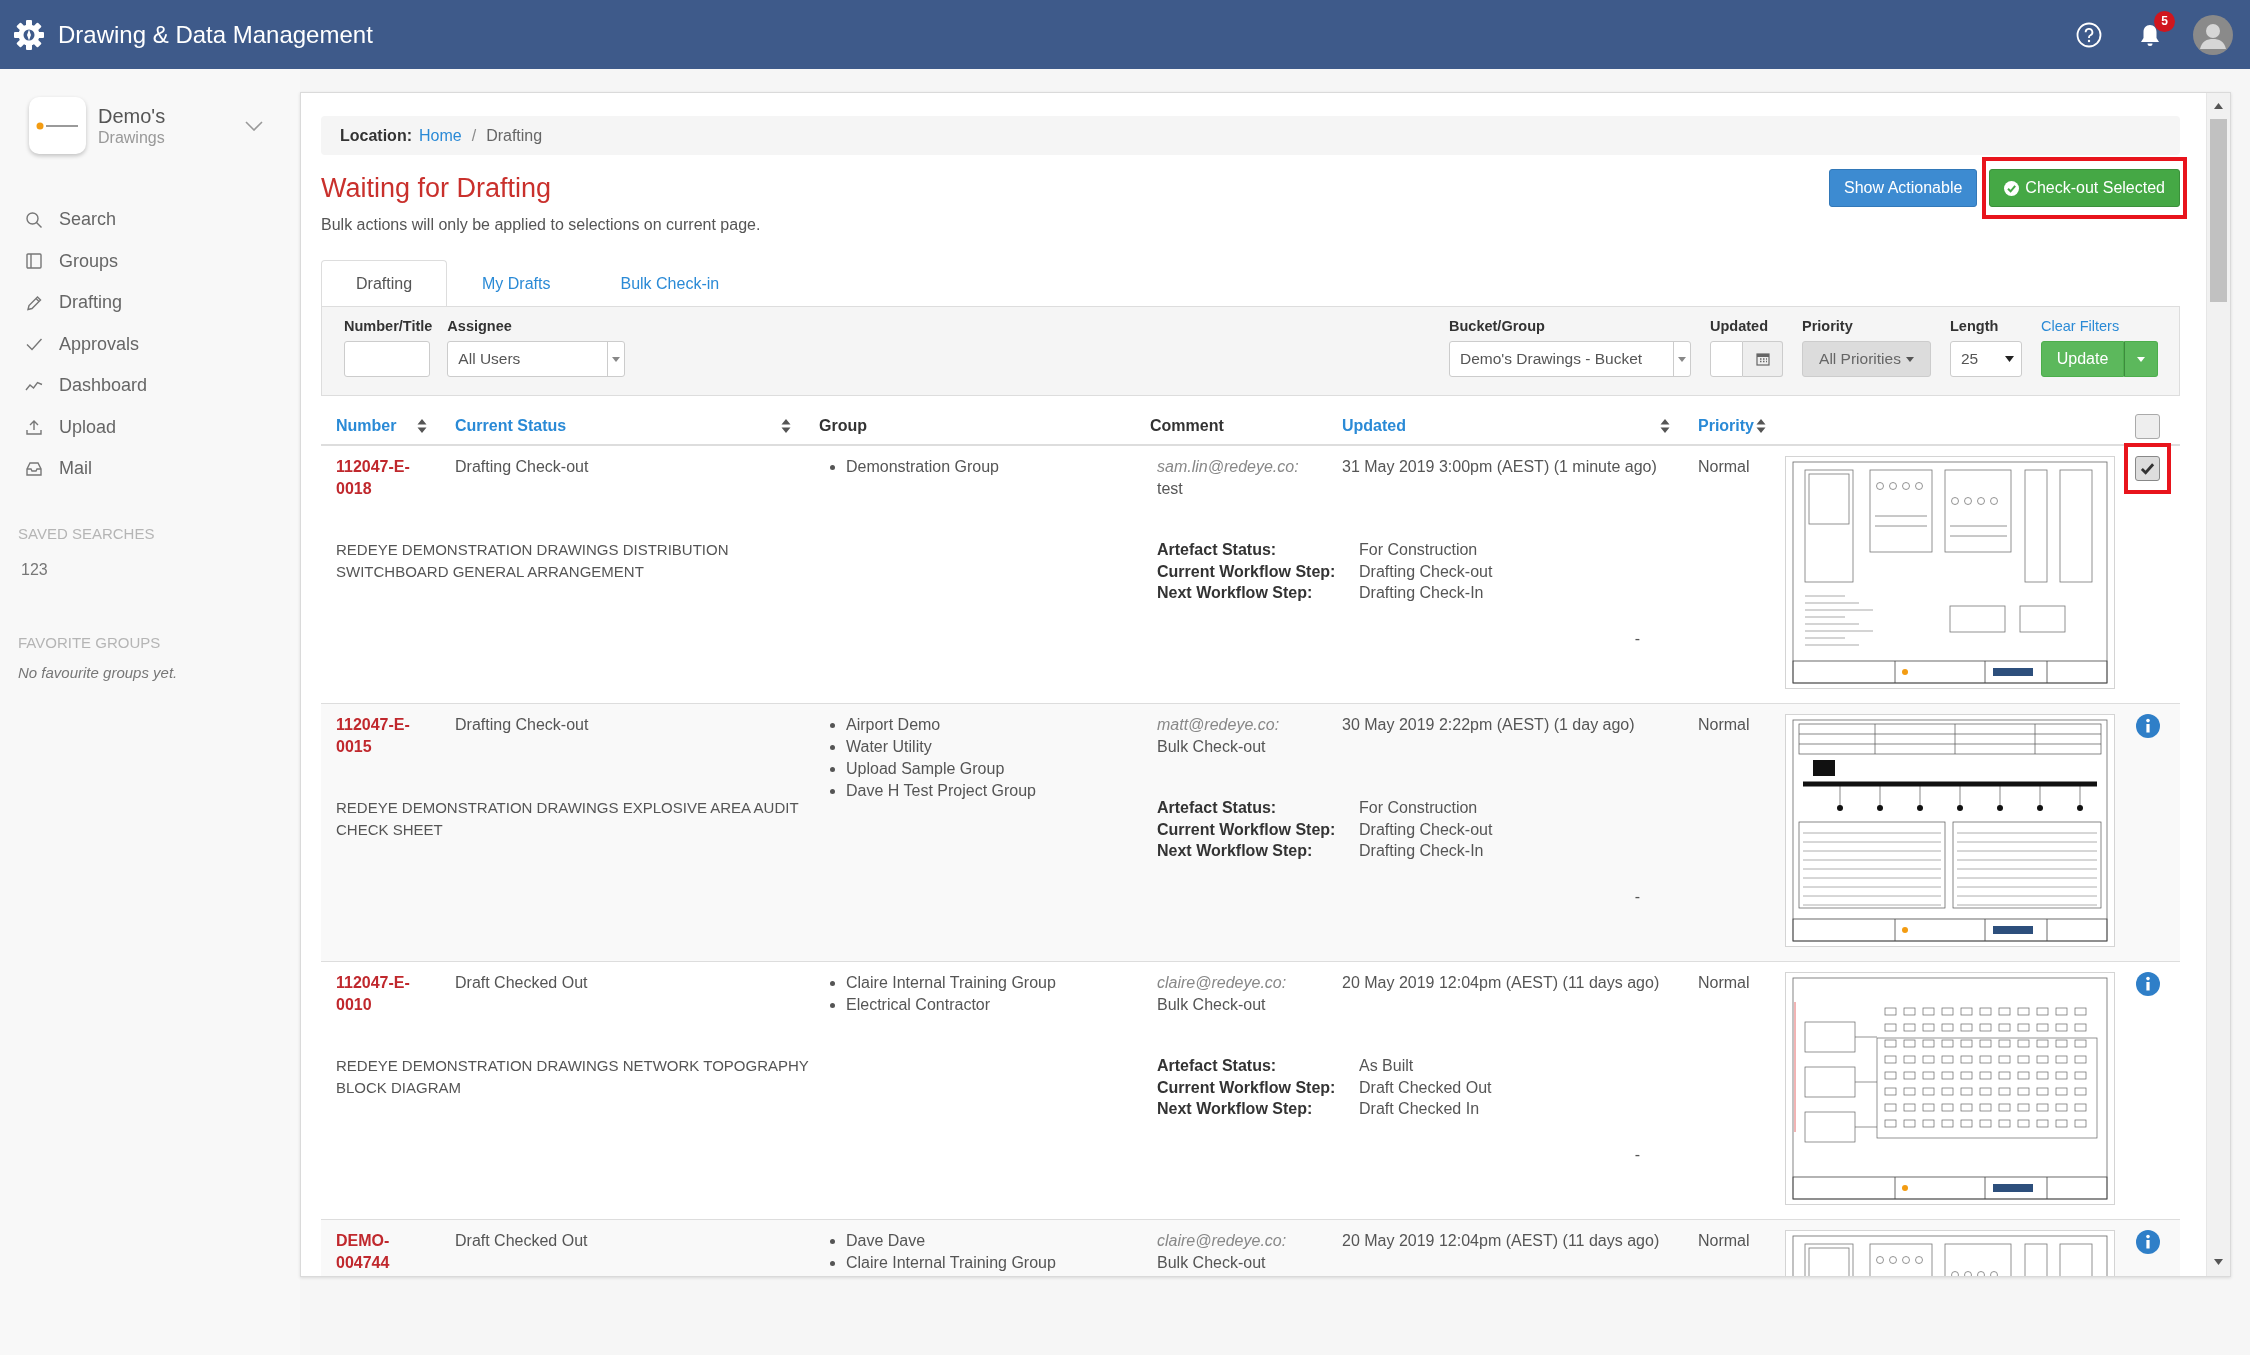 The width and height of the screenshot is (2250, 1355). What do you see at coordinates (522, 725) in the screenshot?
I see `status-text: Drafting Check-out` at bounding box center [522, 725].